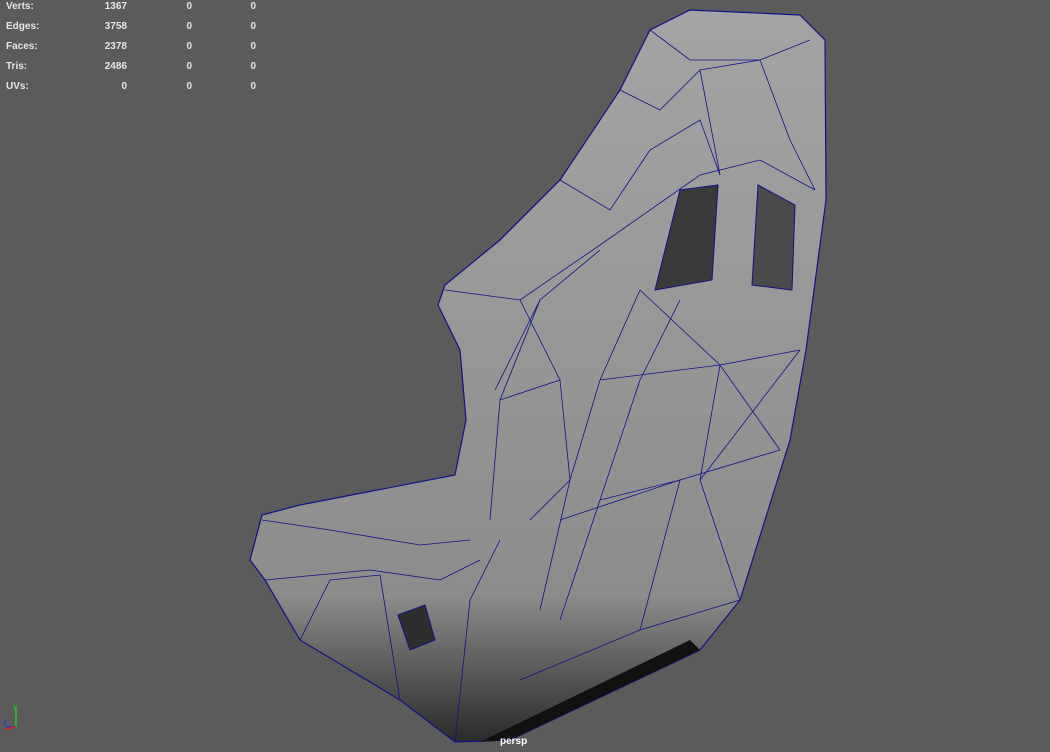 This screenshot has width=1050, height=752. Describe the element at coordinates (15, 706) in the screenshot. I see `axis-y-label: y` at that location.